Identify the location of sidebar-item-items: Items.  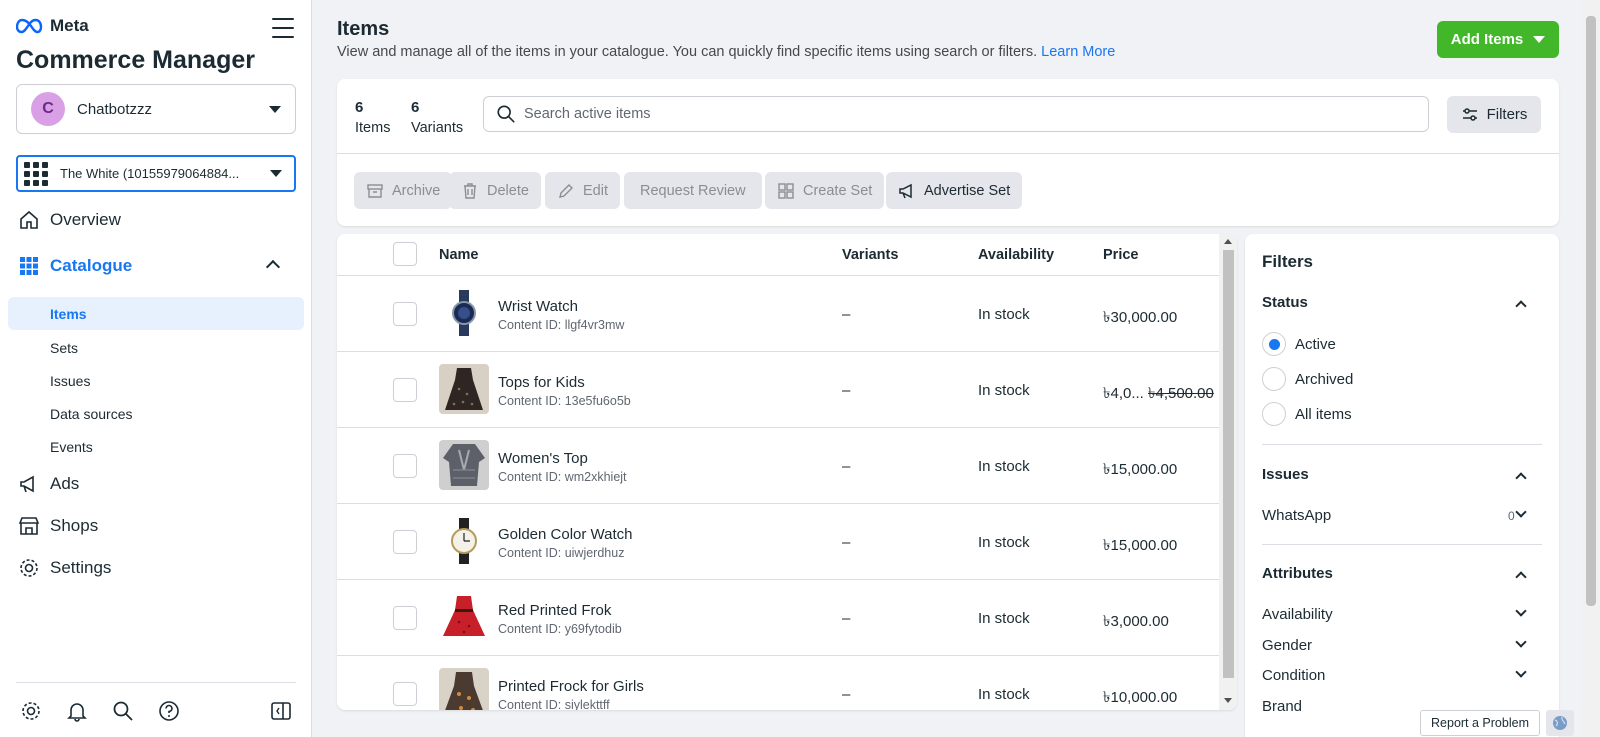
(156, 313).